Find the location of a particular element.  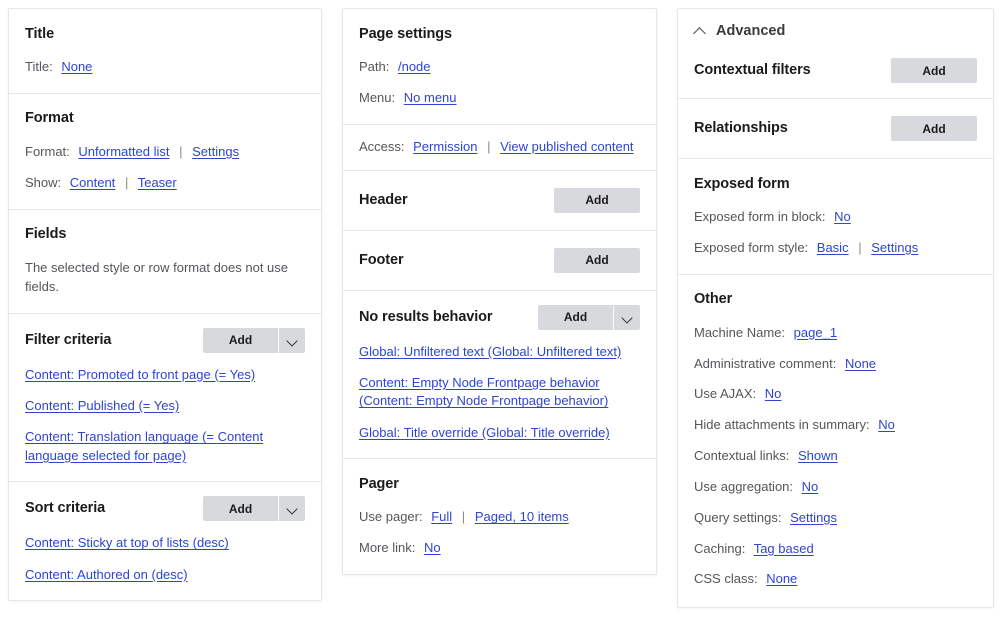

add-relationship-button: Add is located at coordinates (934, 128).